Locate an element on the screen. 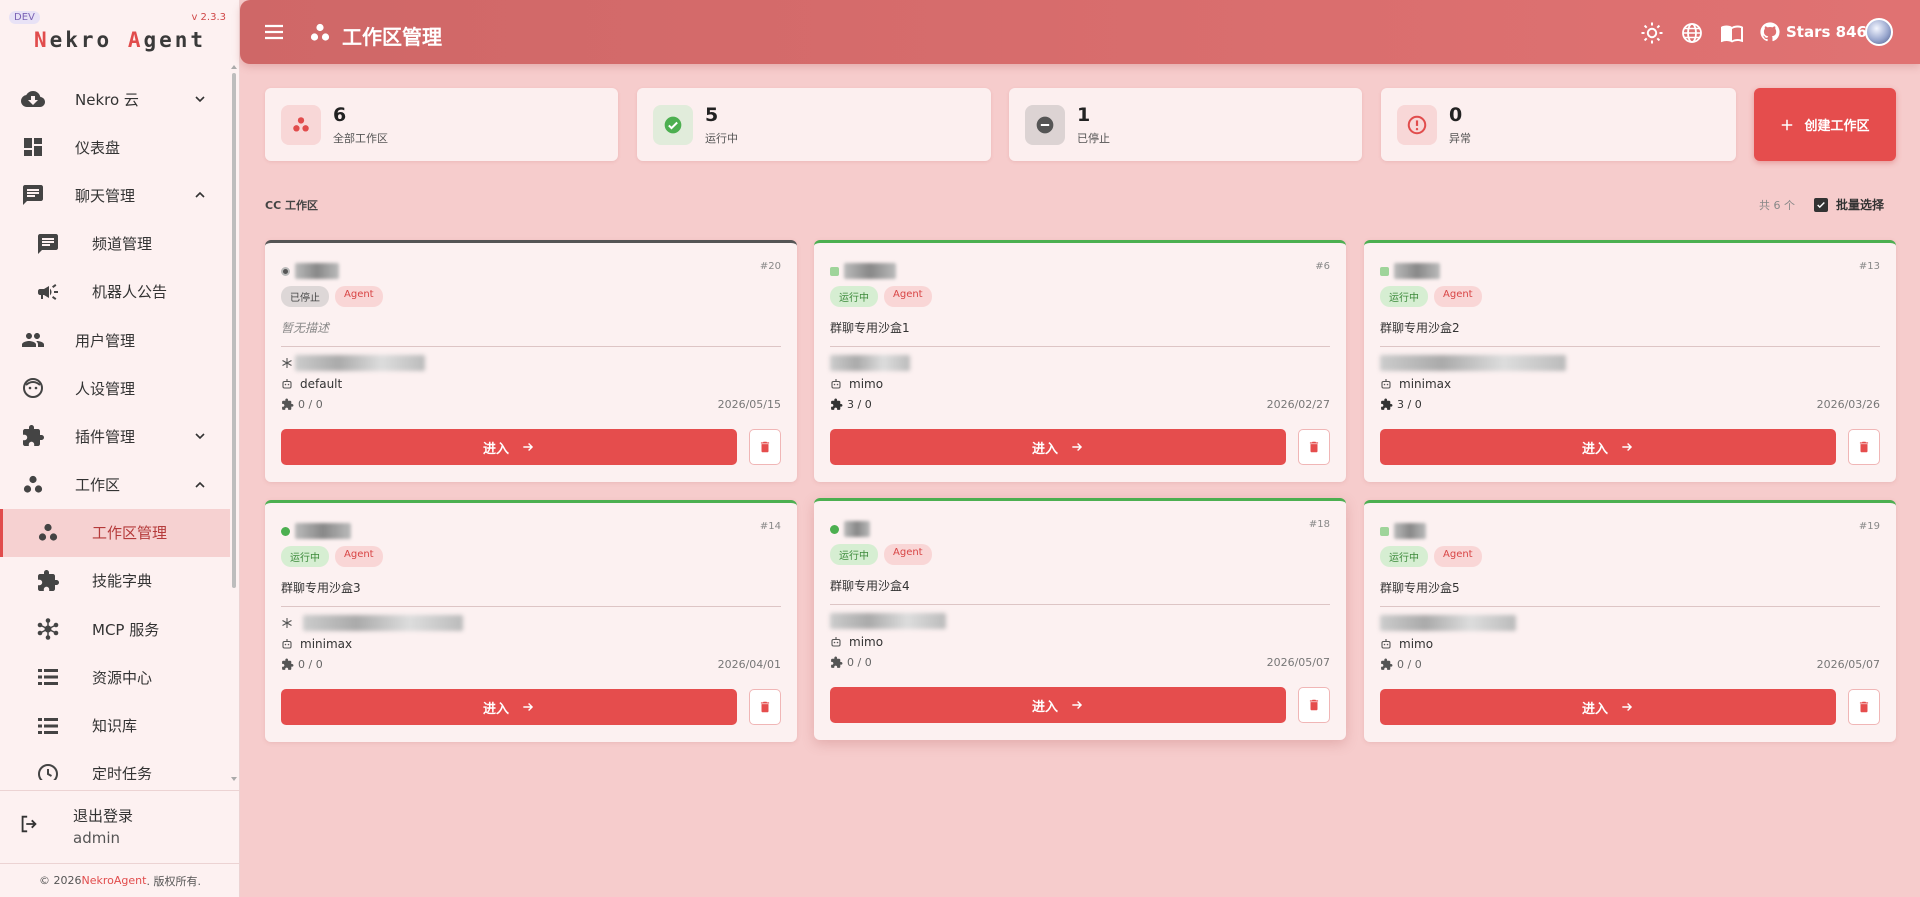  sidebar-item-plugins: 插件管理 is located at coordinates (115, 436).